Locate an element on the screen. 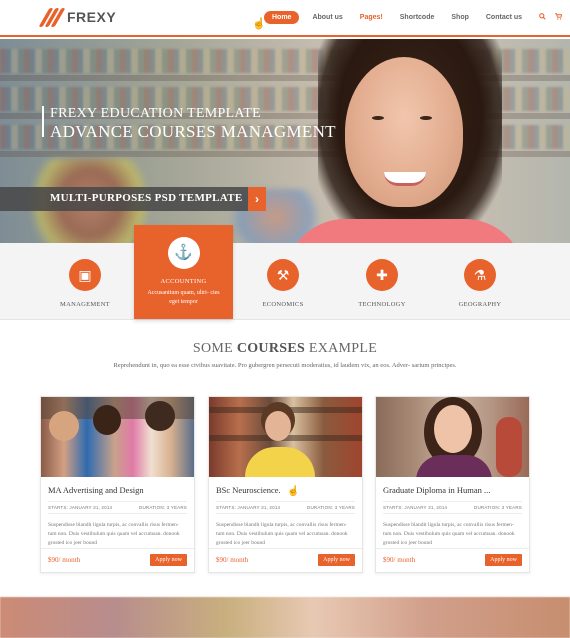  nav-shop: Shop is located at coordinates (460, 17).